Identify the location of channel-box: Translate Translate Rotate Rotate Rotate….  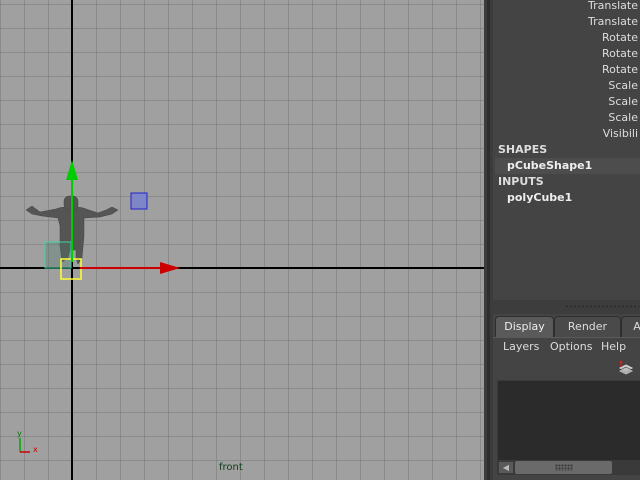
(567, 150).